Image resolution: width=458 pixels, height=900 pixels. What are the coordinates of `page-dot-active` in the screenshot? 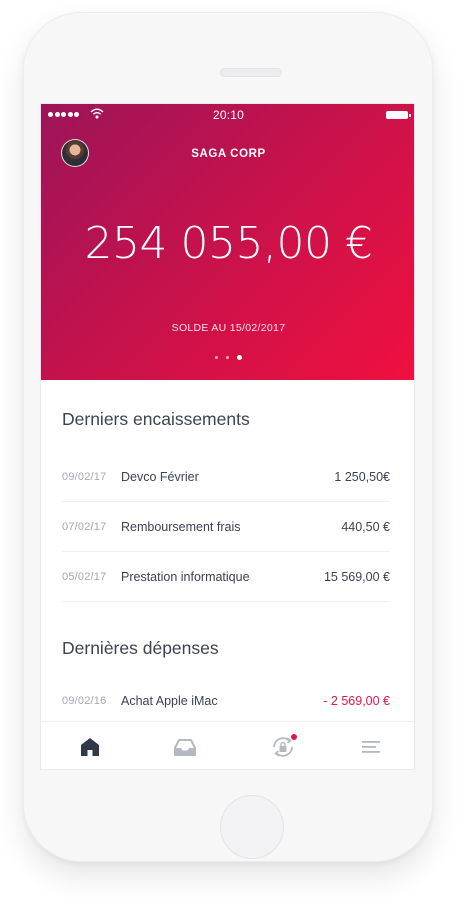 It's located at (239, 357).